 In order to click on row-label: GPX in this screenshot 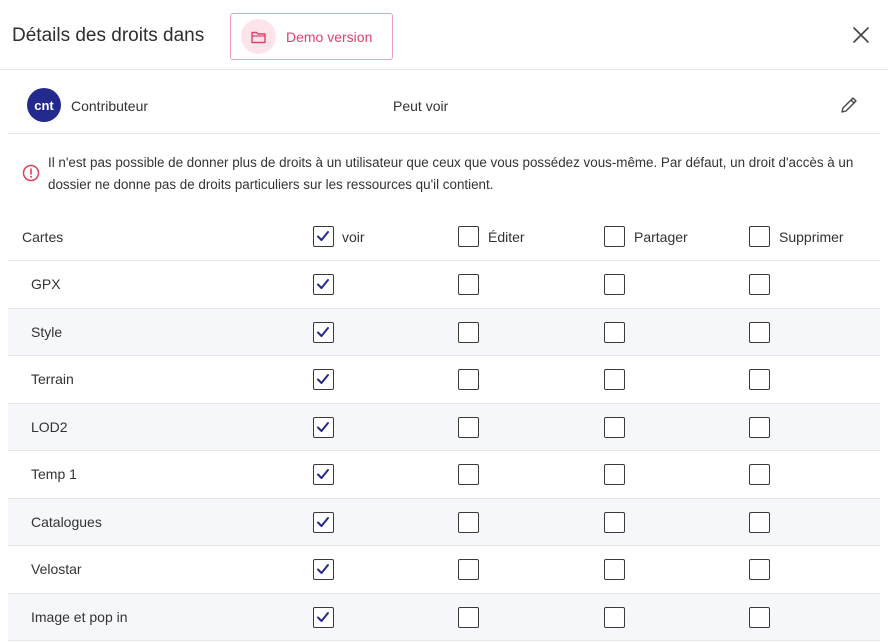, I will do `click(46, 284)`.